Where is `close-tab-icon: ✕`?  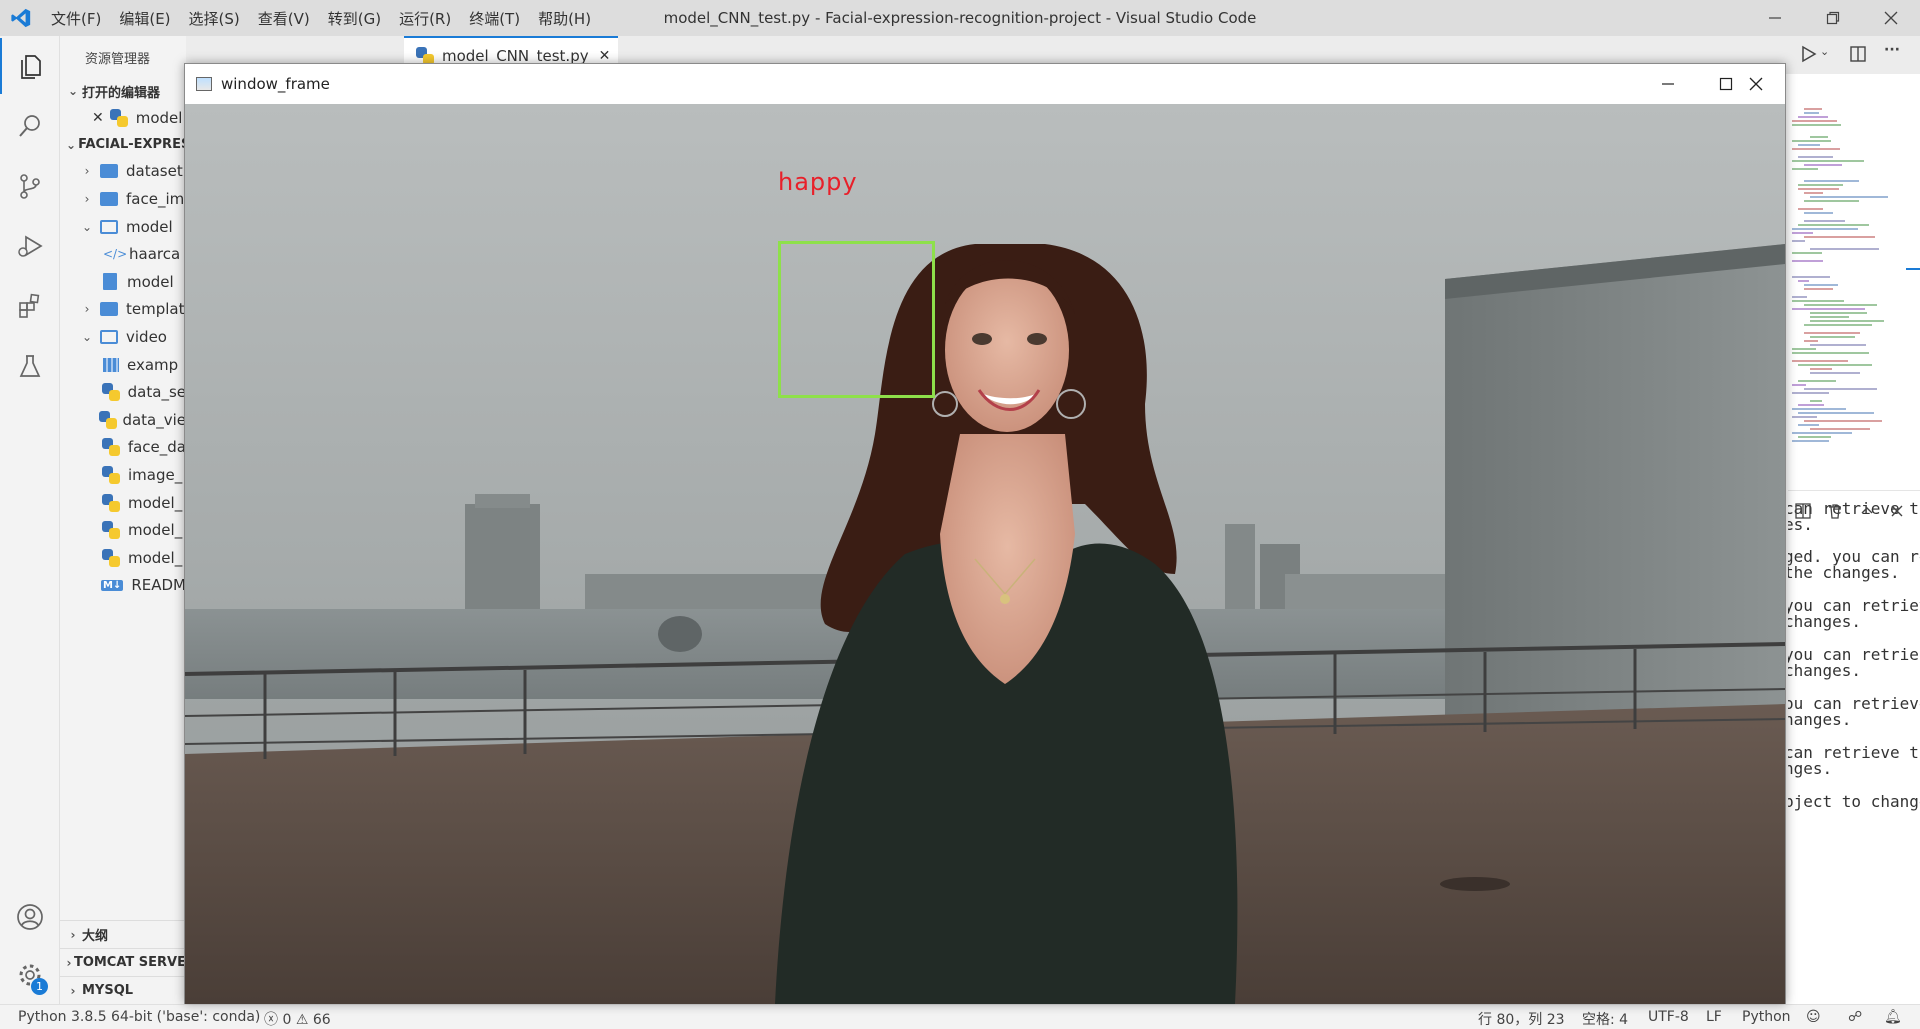
close-tab-icon: ✕ is located at coordinates (605, 56).